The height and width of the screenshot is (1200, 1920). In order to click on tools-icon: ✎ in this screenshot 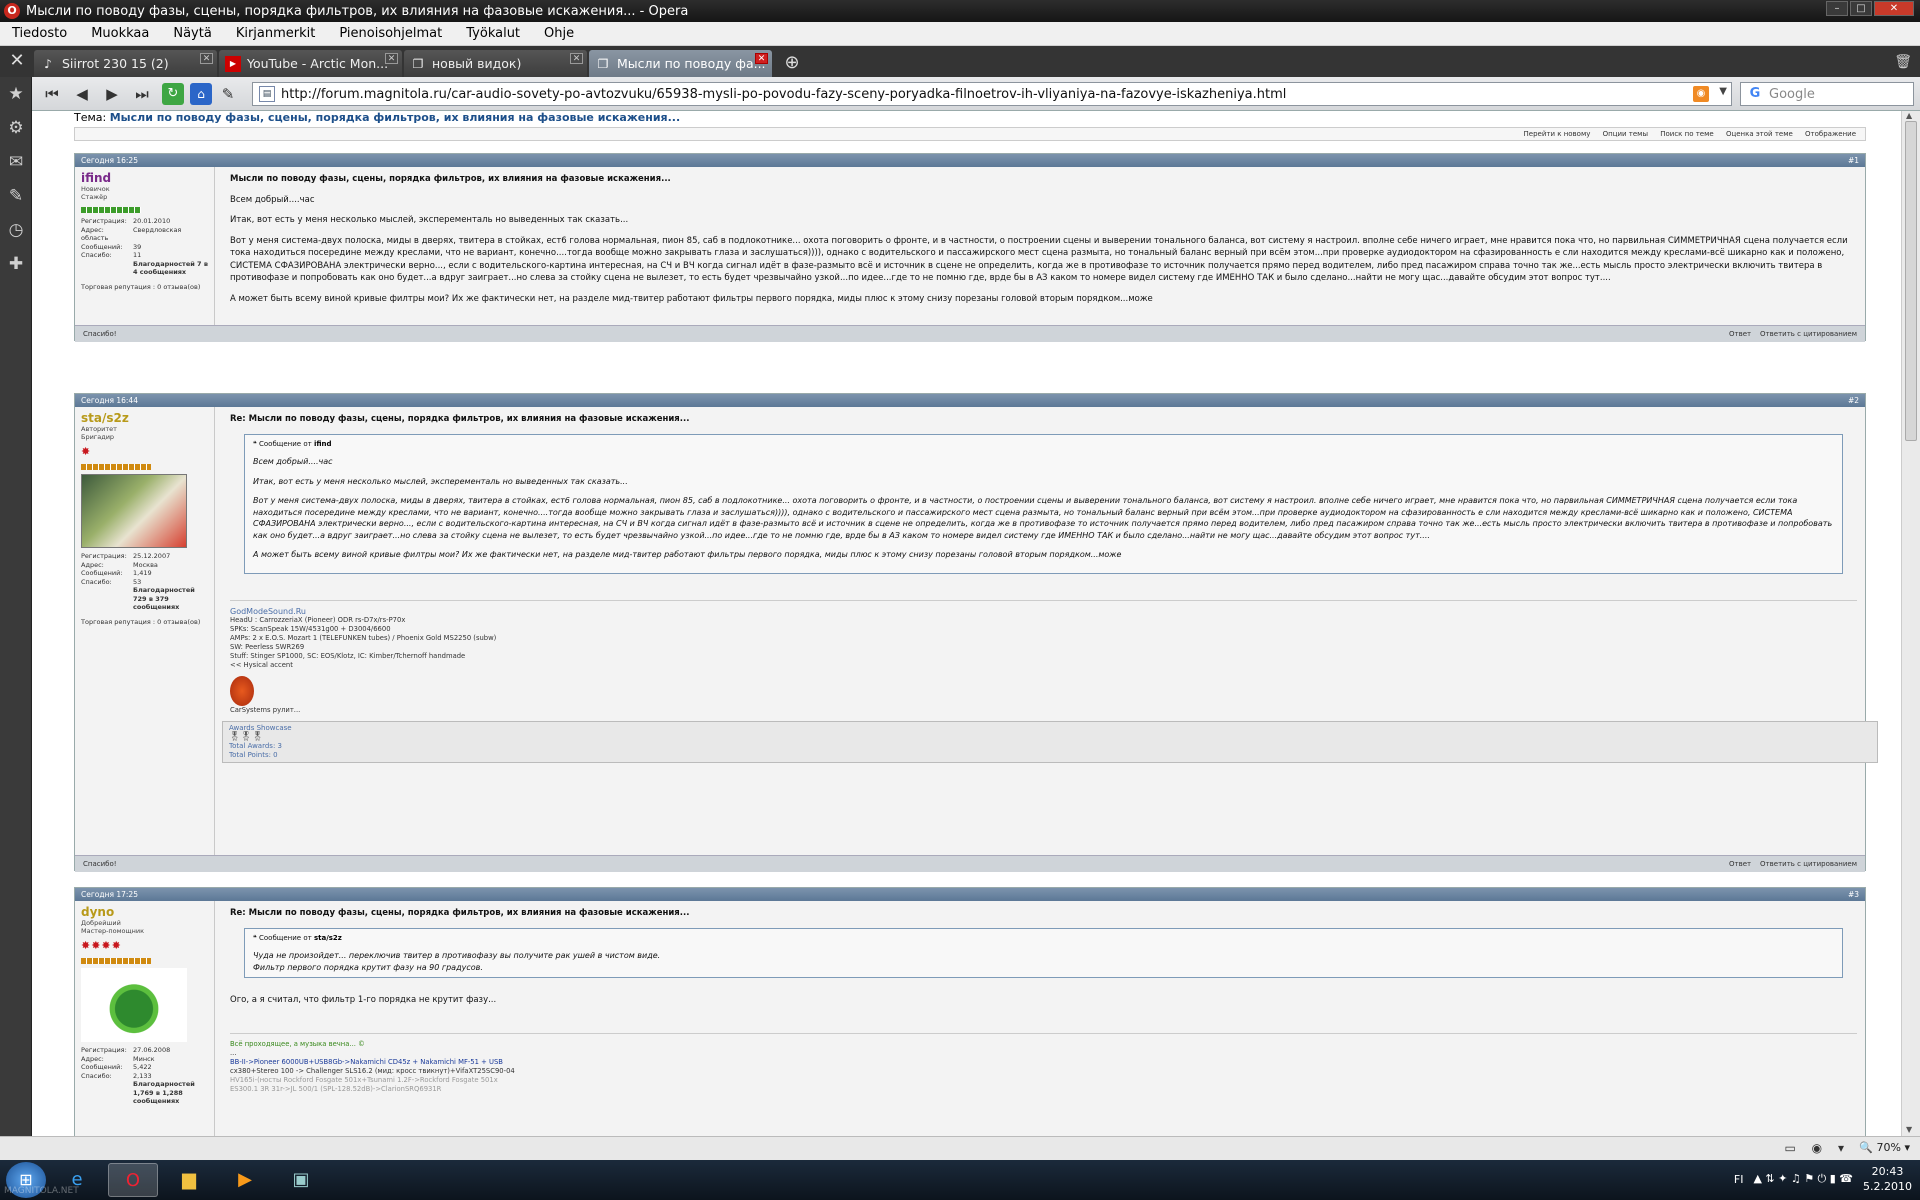, I will do `click(16, 196)`.